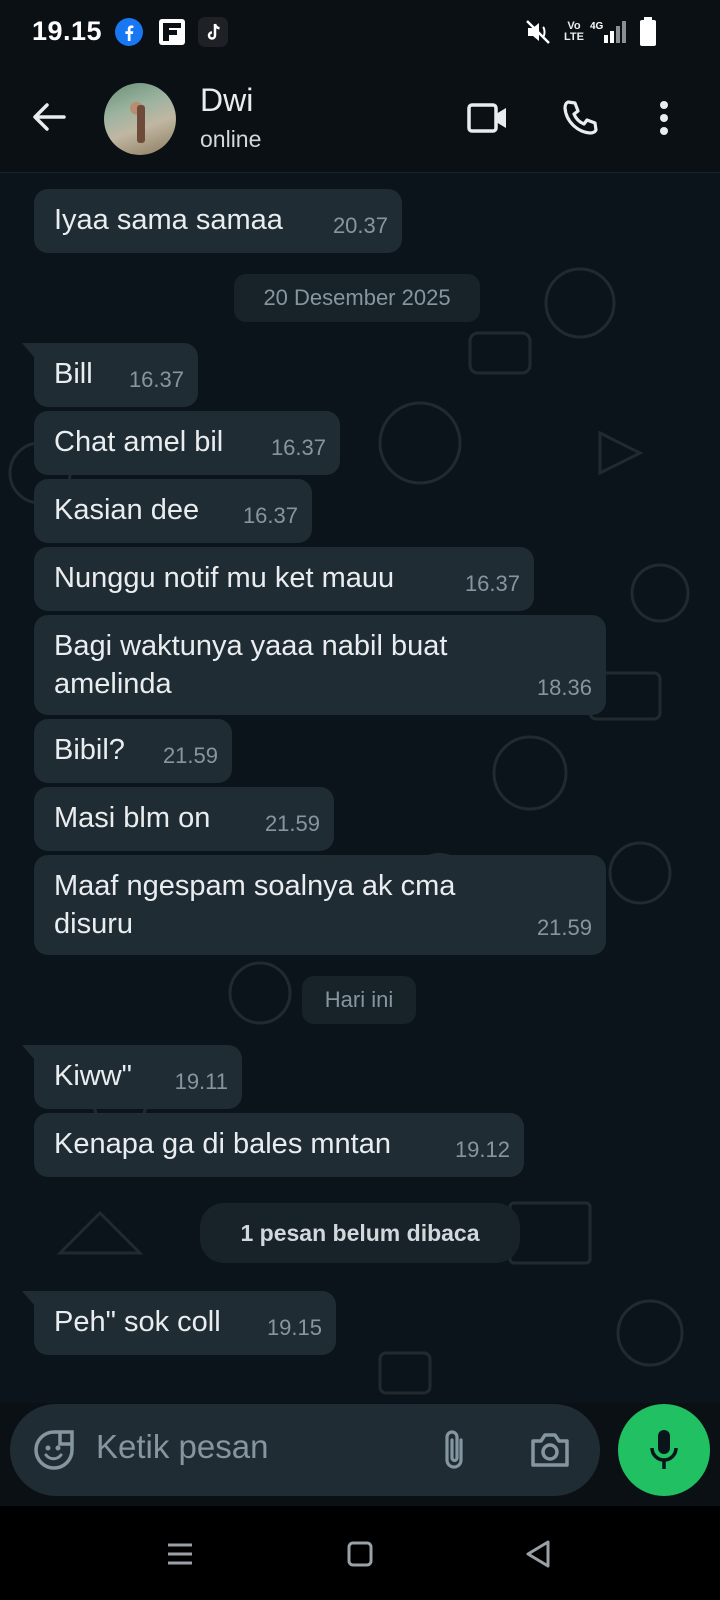 This screenshot has height=1600, width=720. Describe the element at coordinates (226, 100) in the screenshot. I see `contact-name: Dwi` at that location.